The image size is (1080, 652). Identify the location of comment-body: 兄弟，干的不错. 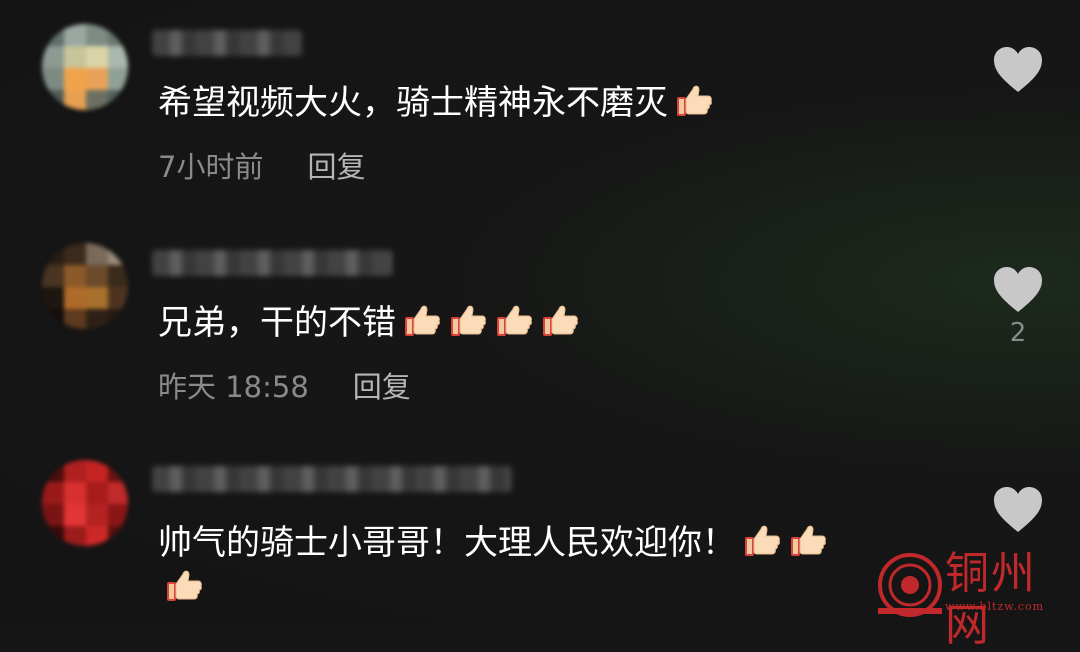
(277, 323).